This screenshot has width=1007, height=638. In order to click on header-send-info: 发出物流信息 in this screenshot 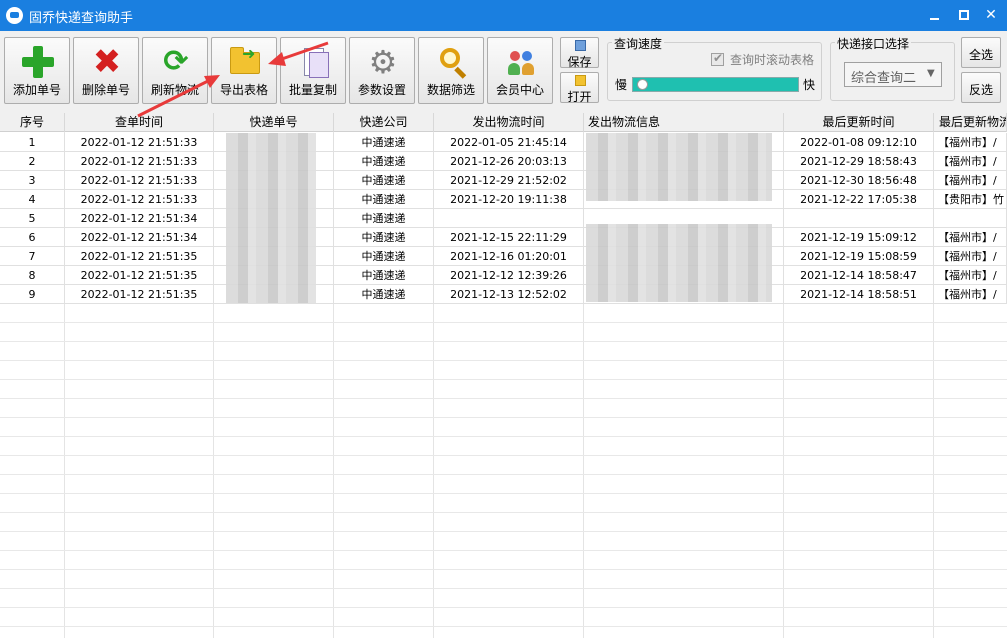, I will do `click(684, 122)`.